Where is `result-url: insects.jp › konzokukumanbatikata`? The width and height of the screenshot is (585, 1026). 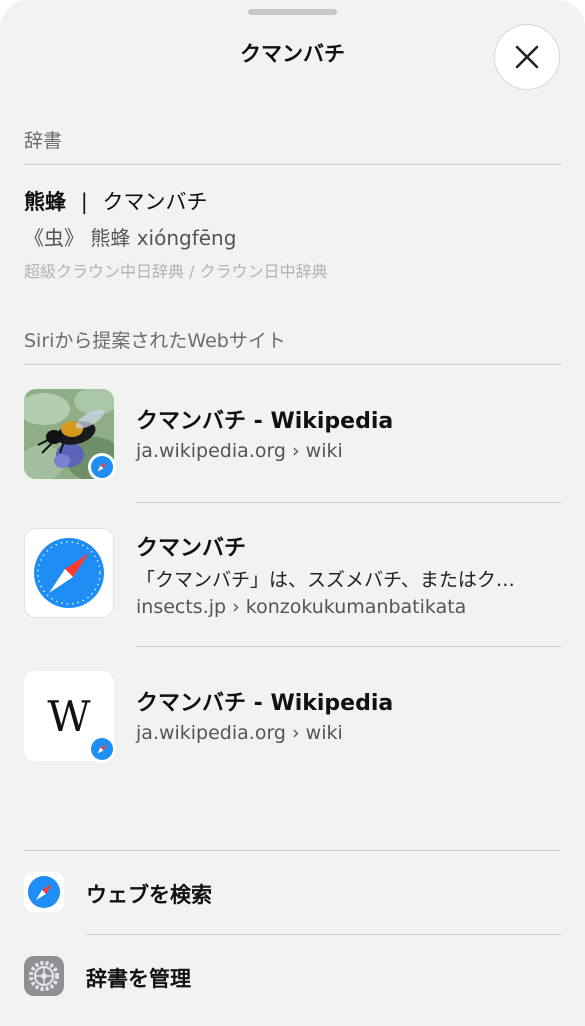
result-url: insects.jp › konzokukumanbatikata is located at coordinates (301, 607).